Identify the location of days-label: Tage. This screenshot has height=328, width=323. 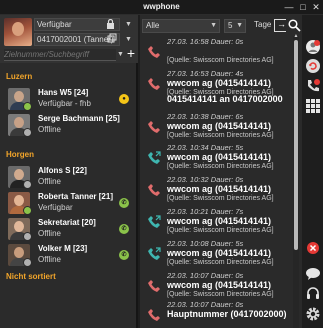
(263, 24).